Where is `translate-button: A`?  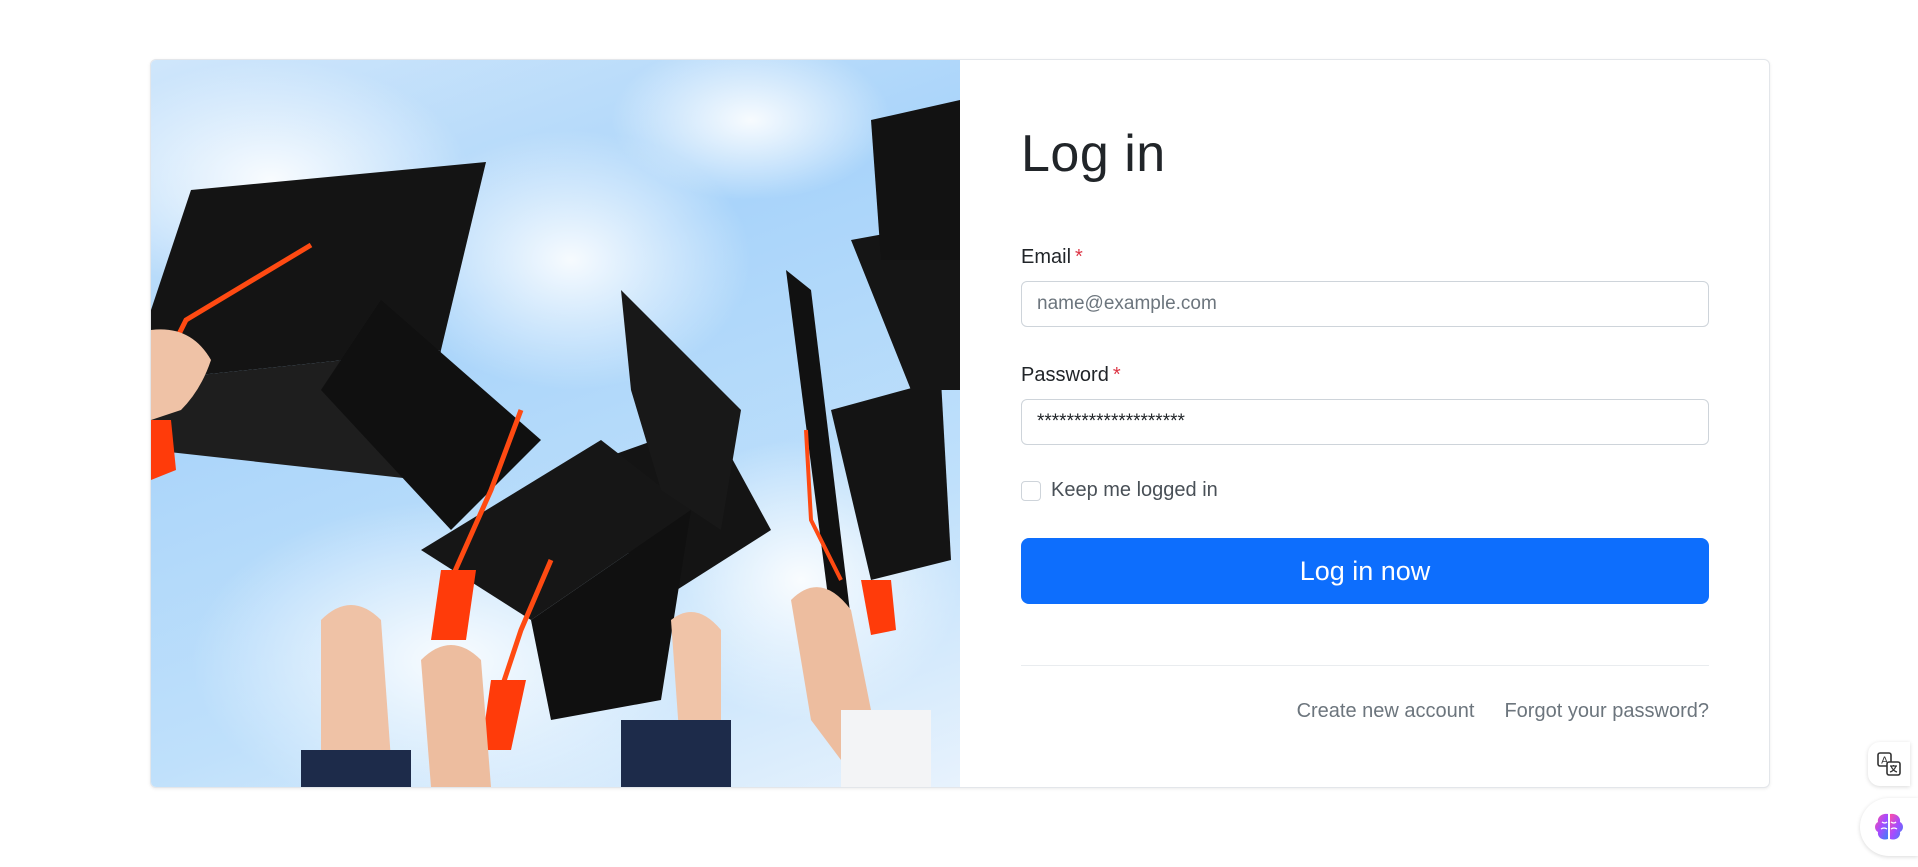 translate-button: A is located at coordinates (1889, 764).